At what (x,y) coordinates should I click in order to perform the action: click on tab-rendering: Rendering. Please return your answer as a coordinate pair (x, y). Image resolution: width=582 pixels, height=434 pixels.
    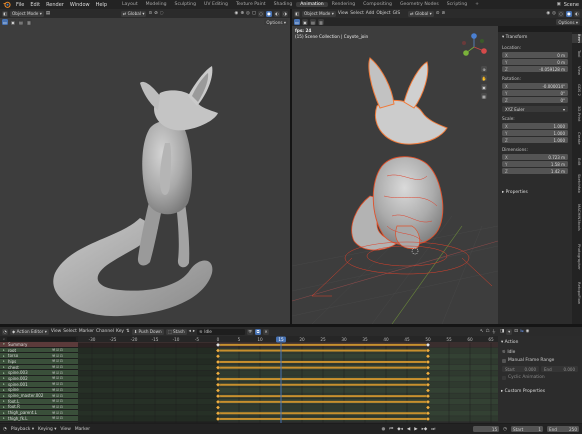
    Looking at the image, I should click on (343, 4).